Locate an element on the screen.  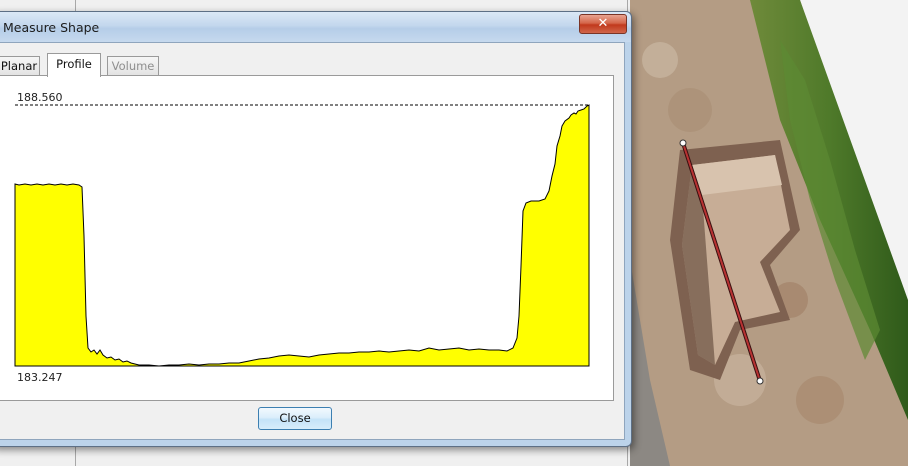
max-elevation-label: 188.560 is located at coordinates (40, 97).